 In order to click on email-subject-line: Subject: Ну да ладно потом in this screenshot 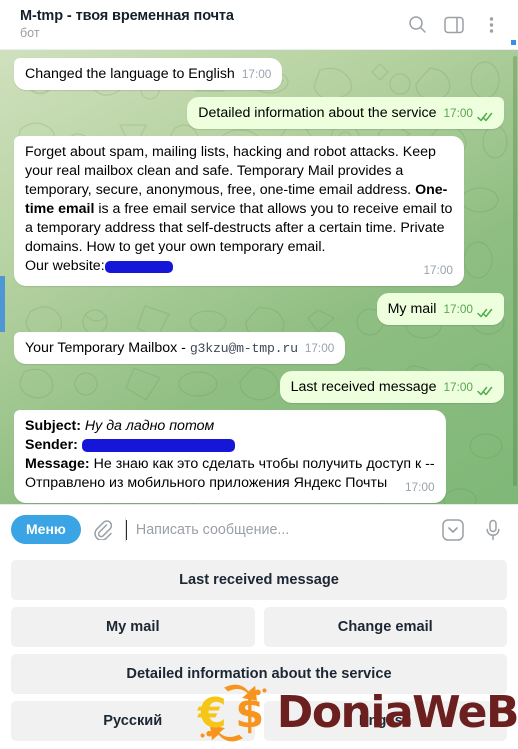, I will do `click(230, 426)`.